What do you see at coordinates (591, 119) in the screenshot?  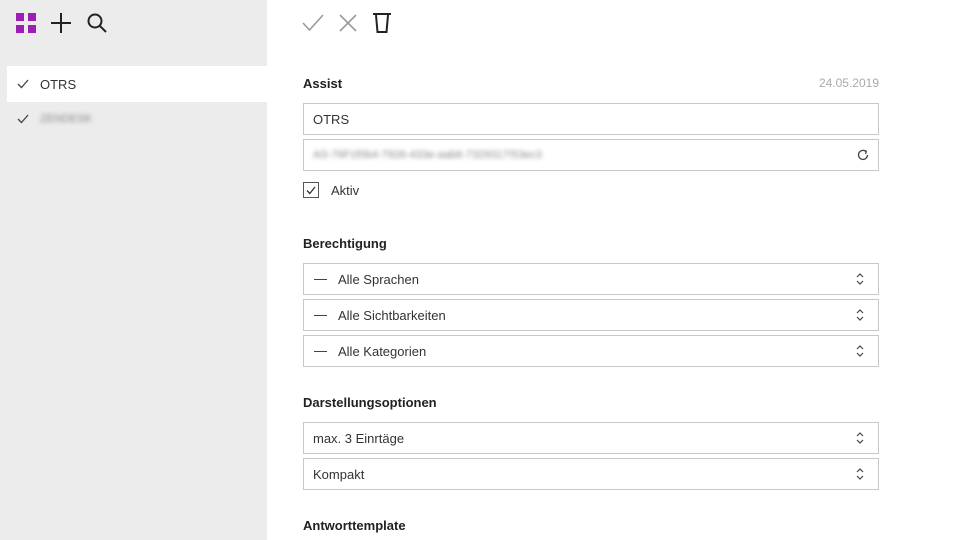 I see `name-field: OTRS` at bounding box center [591, 119].